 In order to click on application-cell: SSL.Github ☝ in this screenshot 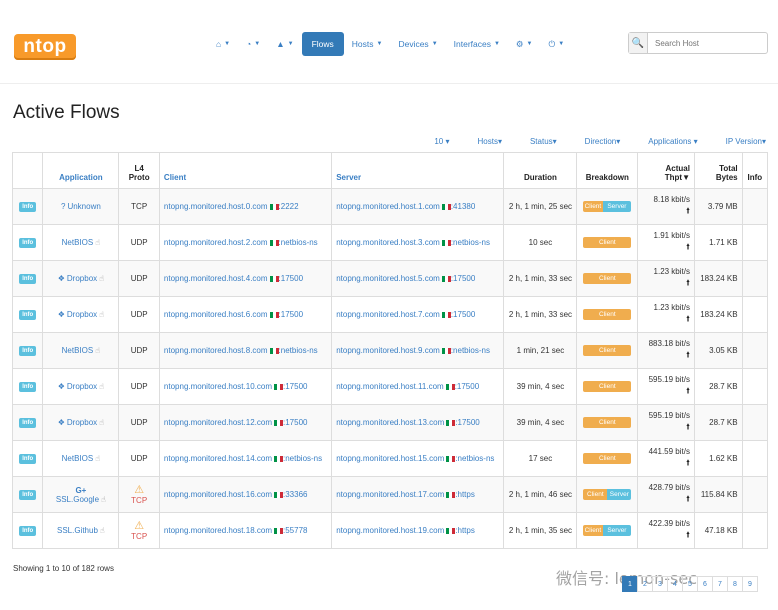, I will do `click(81, 530)`.